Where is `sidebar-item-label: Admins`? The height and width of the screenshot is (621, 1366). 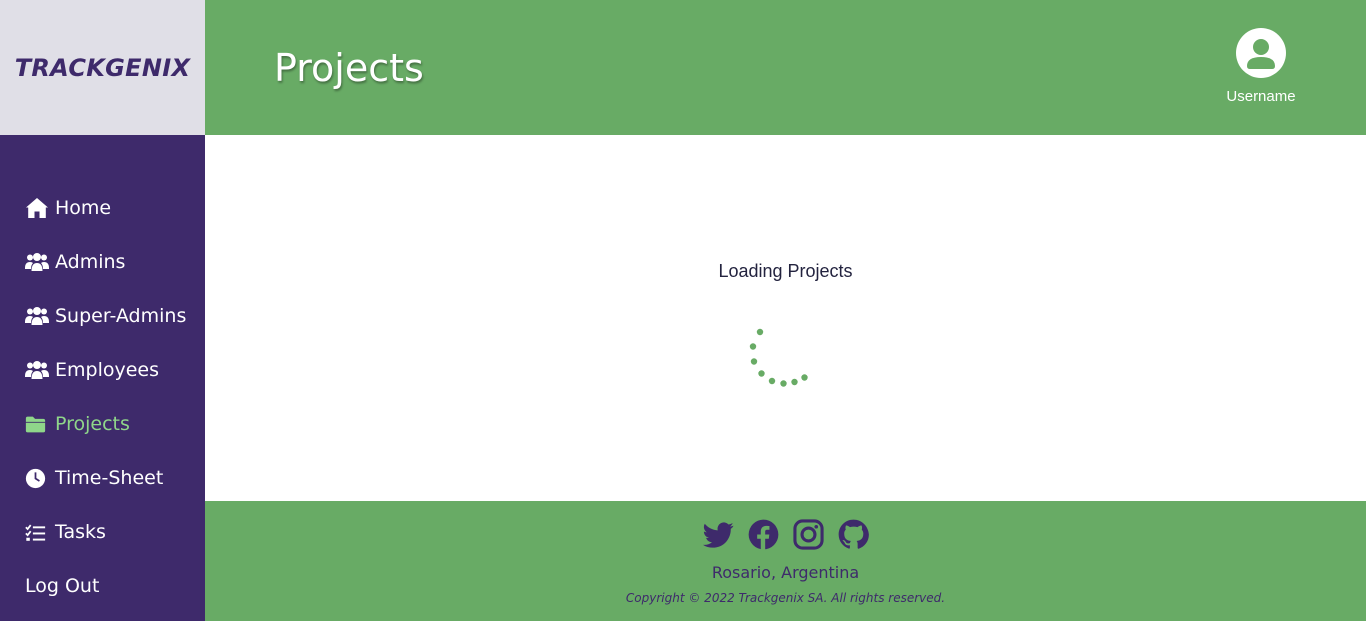 sidebar-item-label: Admins is located at coordinates (90, 262).